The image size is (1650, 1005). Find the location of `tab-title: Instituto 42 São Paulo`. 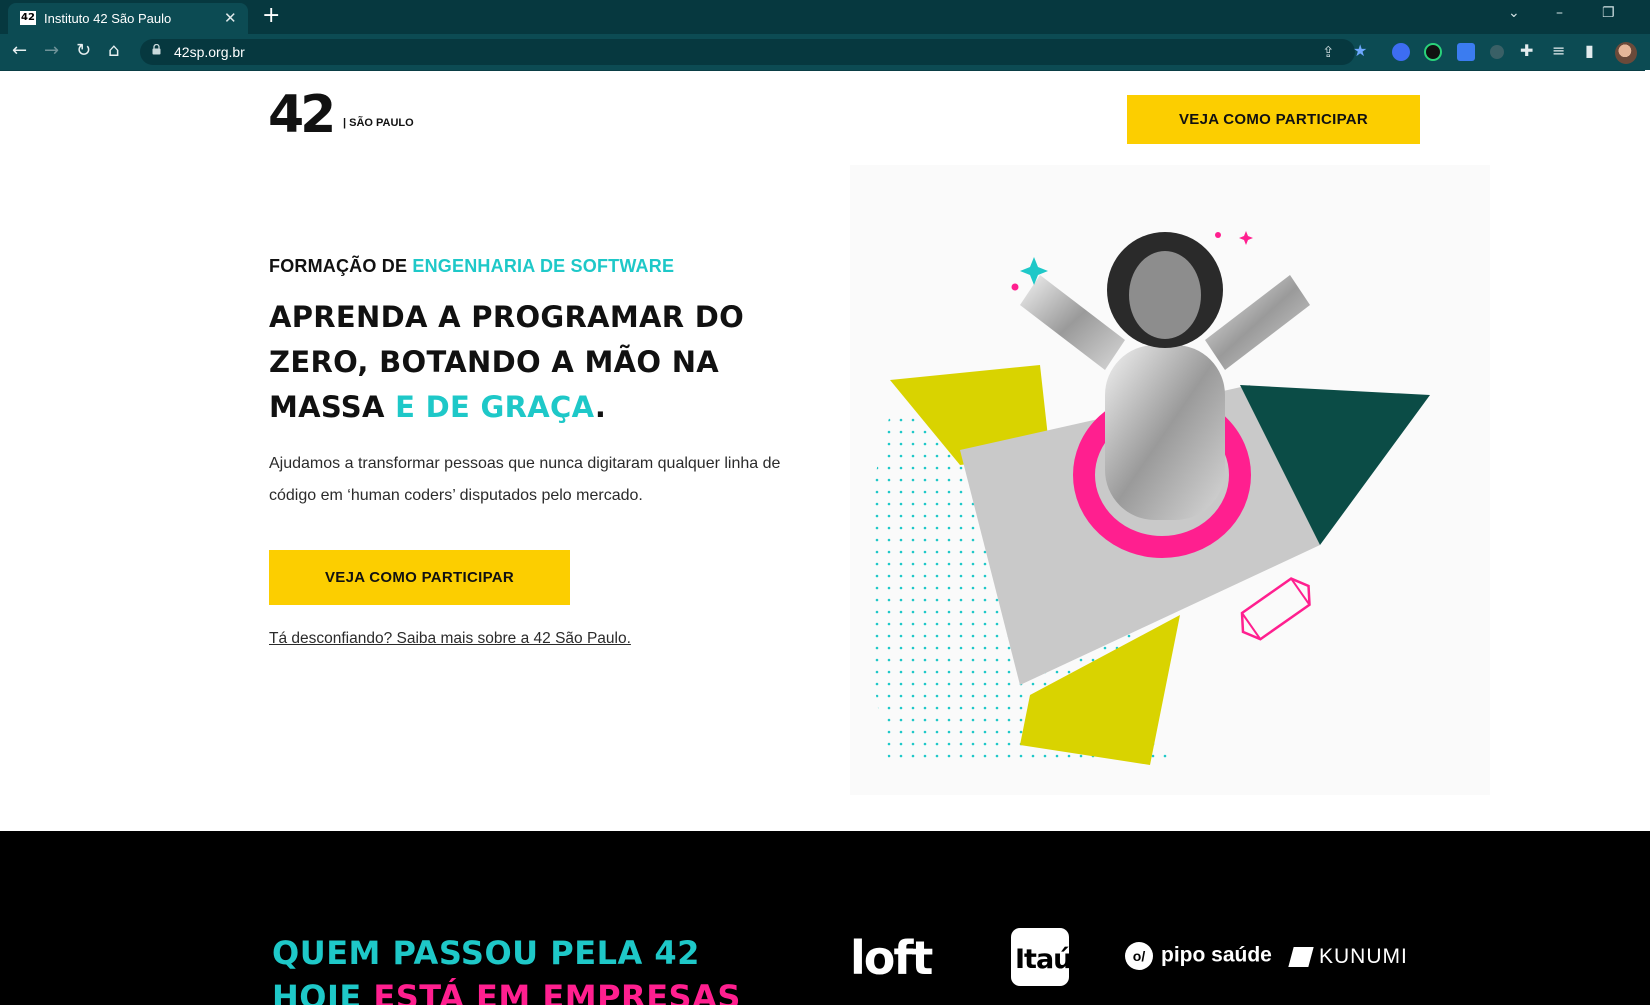

tab-title: Instituto 42 São Paulo is located at coordinates (108, 18).